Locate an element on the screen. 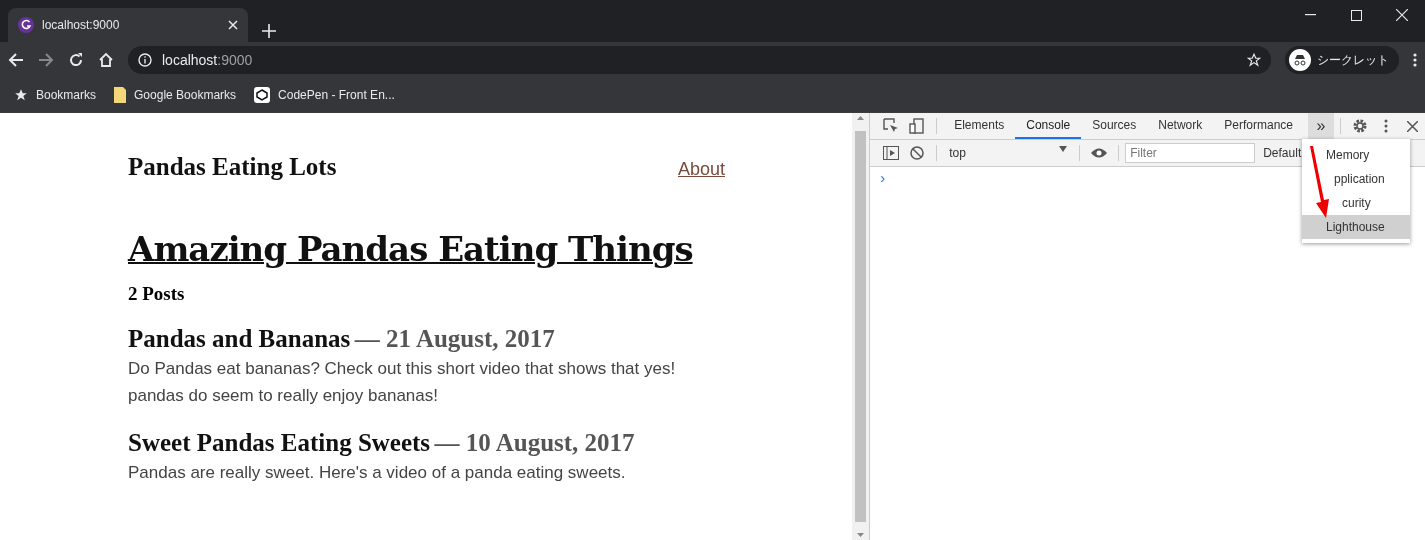  device-icon is located at coordinates (917, 126).